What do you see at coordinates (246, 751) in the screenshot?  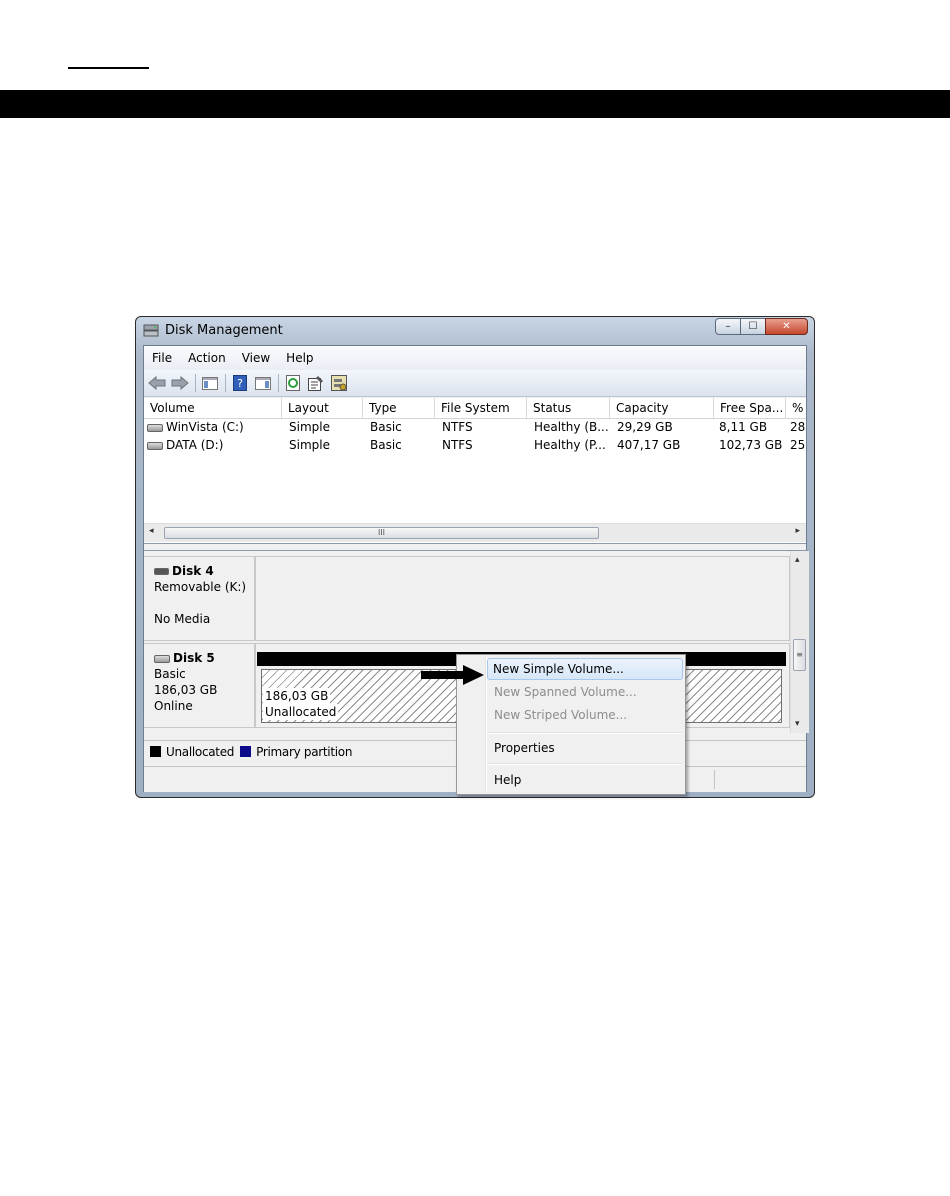 I see `legend-swatch-primary` at bounding box center [246, 751].